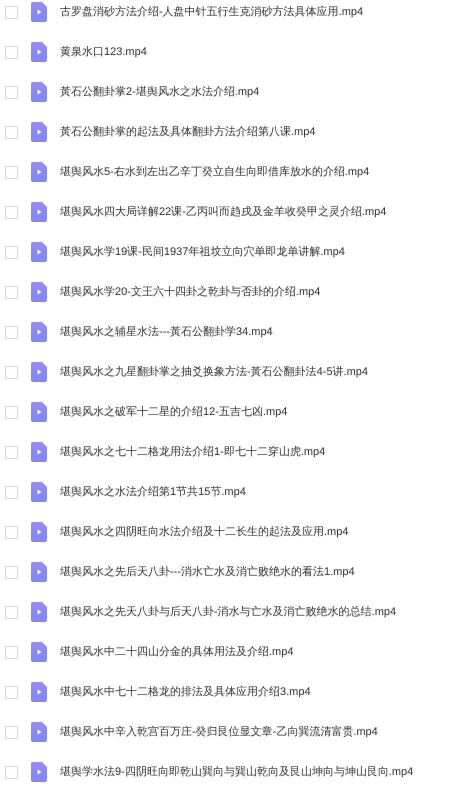 This screenshot has width=474, height=792. What do you see at coordinates (214, 372) in the screenshot?
I see `file-name: 堪舆风水之九星翻卦掌之抽爻换象方法-黃石公翻卦法4-5讲.mp4` at bounding box center [214, 372].